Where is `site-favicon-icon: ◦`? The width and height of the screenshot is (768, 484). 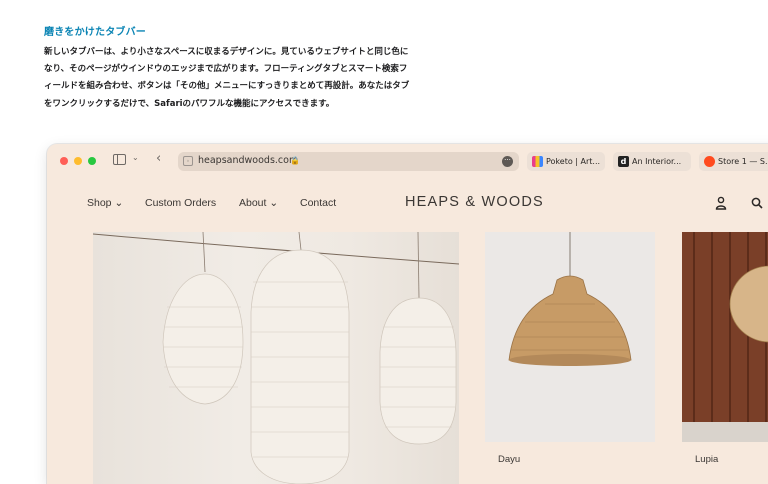 site-favicon-icon: ◦ is located at coordinates (188, 161).